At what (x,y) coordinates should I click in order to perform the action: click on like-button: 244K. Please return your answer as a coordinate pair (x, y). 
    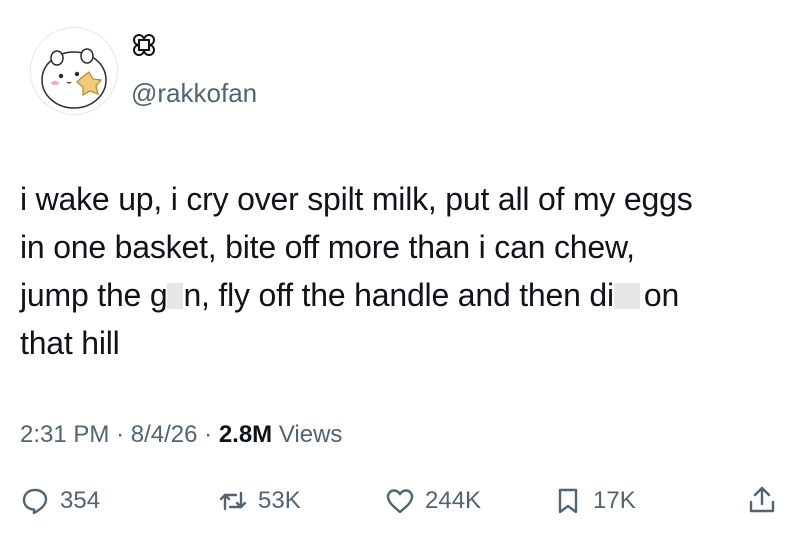
    Looking at the image, I should click on (433, 501).